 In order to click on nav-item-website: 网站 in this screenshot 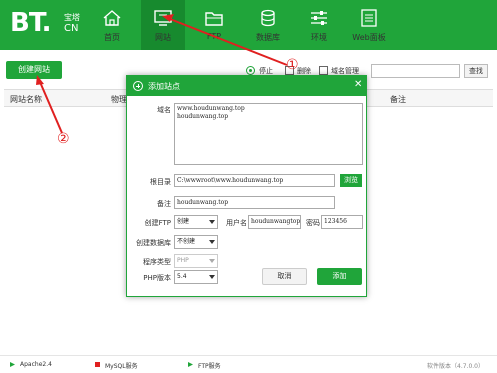, I will do `click(163, 25)`.